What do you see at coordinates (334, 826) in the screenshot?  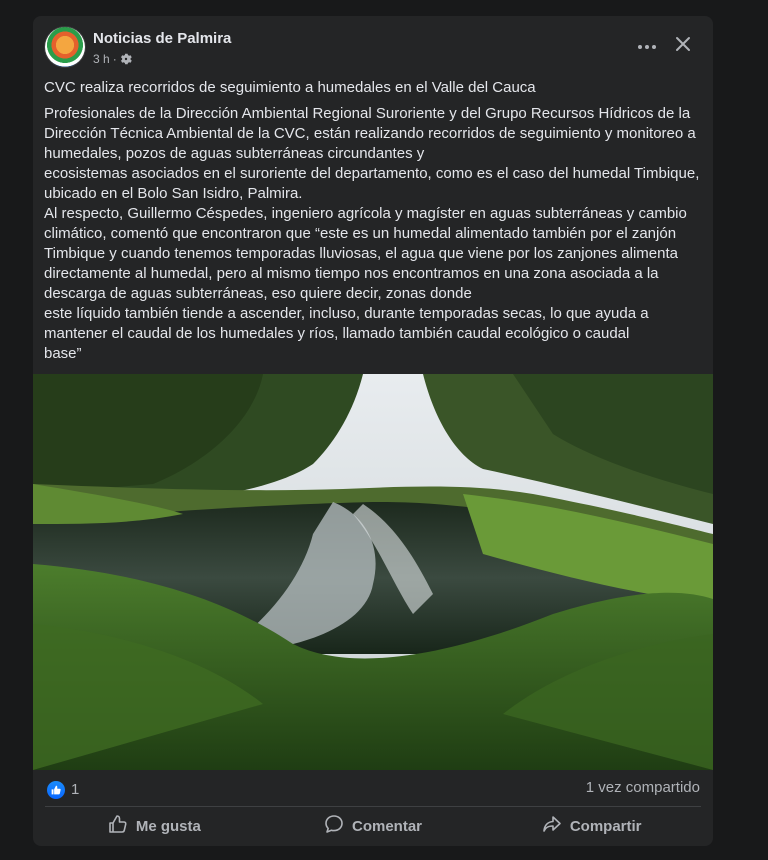 I see `comment-bubble-icon` at bounding box center [334, 826].